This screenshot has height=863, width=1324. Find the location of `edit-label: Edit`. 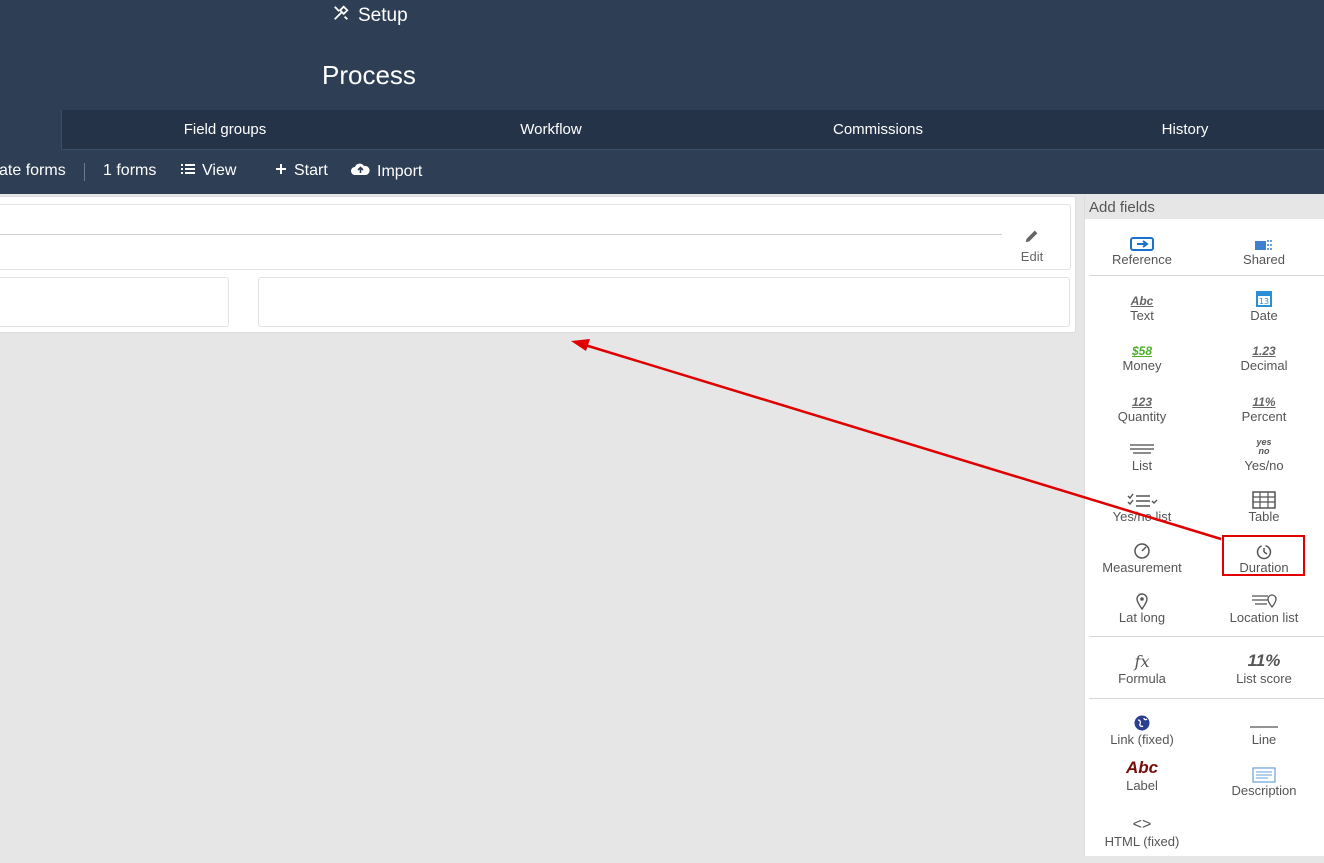

edit-label: Edit is located at coordinates (1032, 256).